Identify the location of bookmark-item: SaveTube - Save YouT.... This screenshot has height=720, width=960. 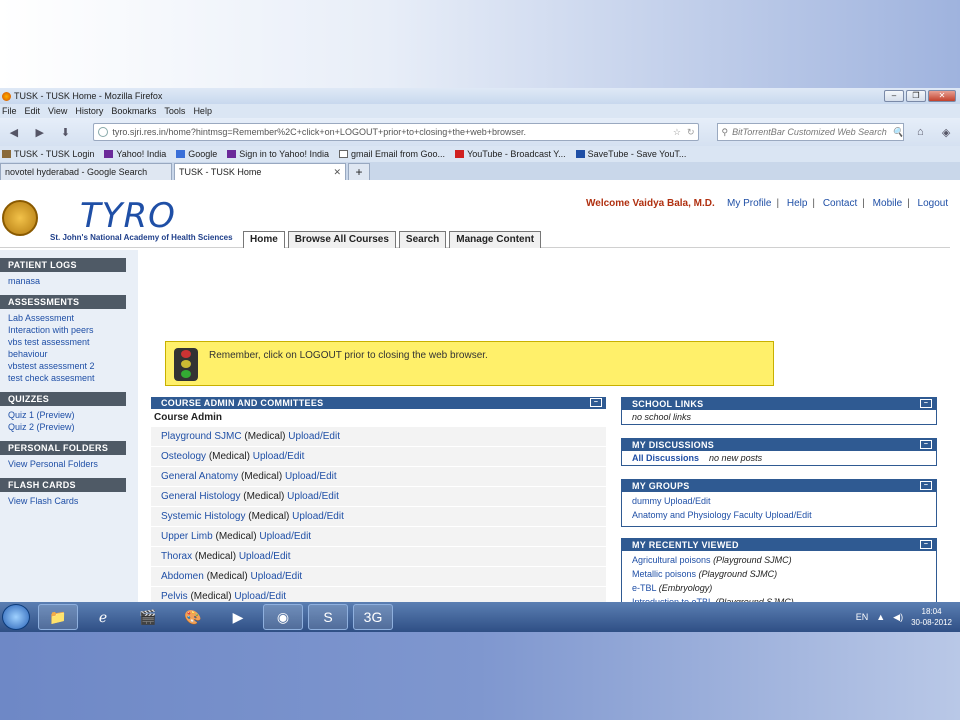
(630, 154).